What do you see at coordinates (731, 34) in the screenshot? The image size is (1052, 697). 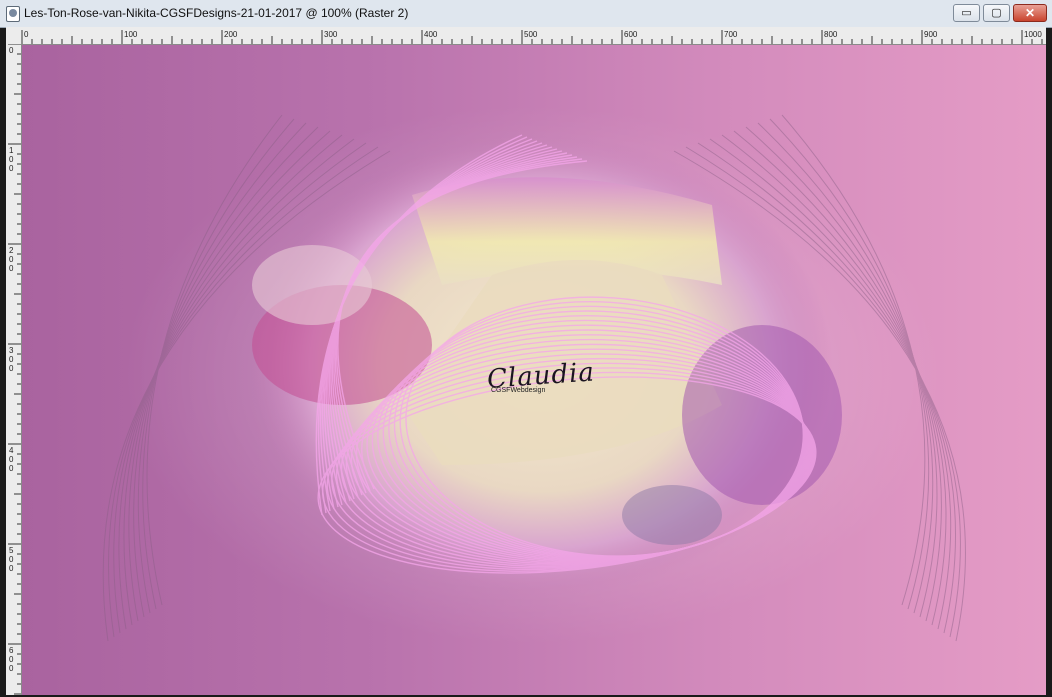 I see `ruler-label: 700` at bounding box center [731, 34].